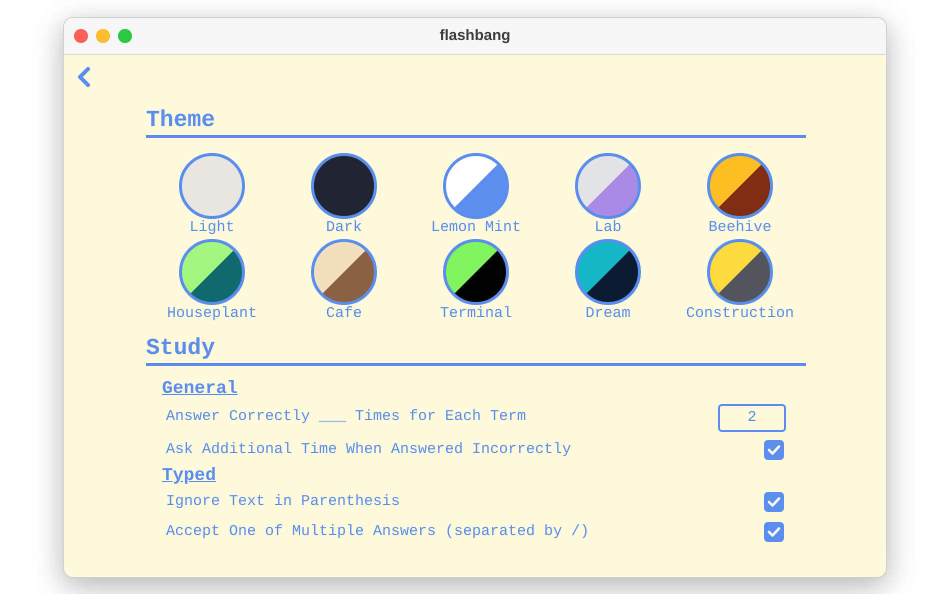 Image resolution: width=950 pixels, height=594 pixels. What do you see at coordinates (283, 502) in the screenshot?
I see `setting-label: Ignore Text in Parenthesis` at bounding box center [283, 502].